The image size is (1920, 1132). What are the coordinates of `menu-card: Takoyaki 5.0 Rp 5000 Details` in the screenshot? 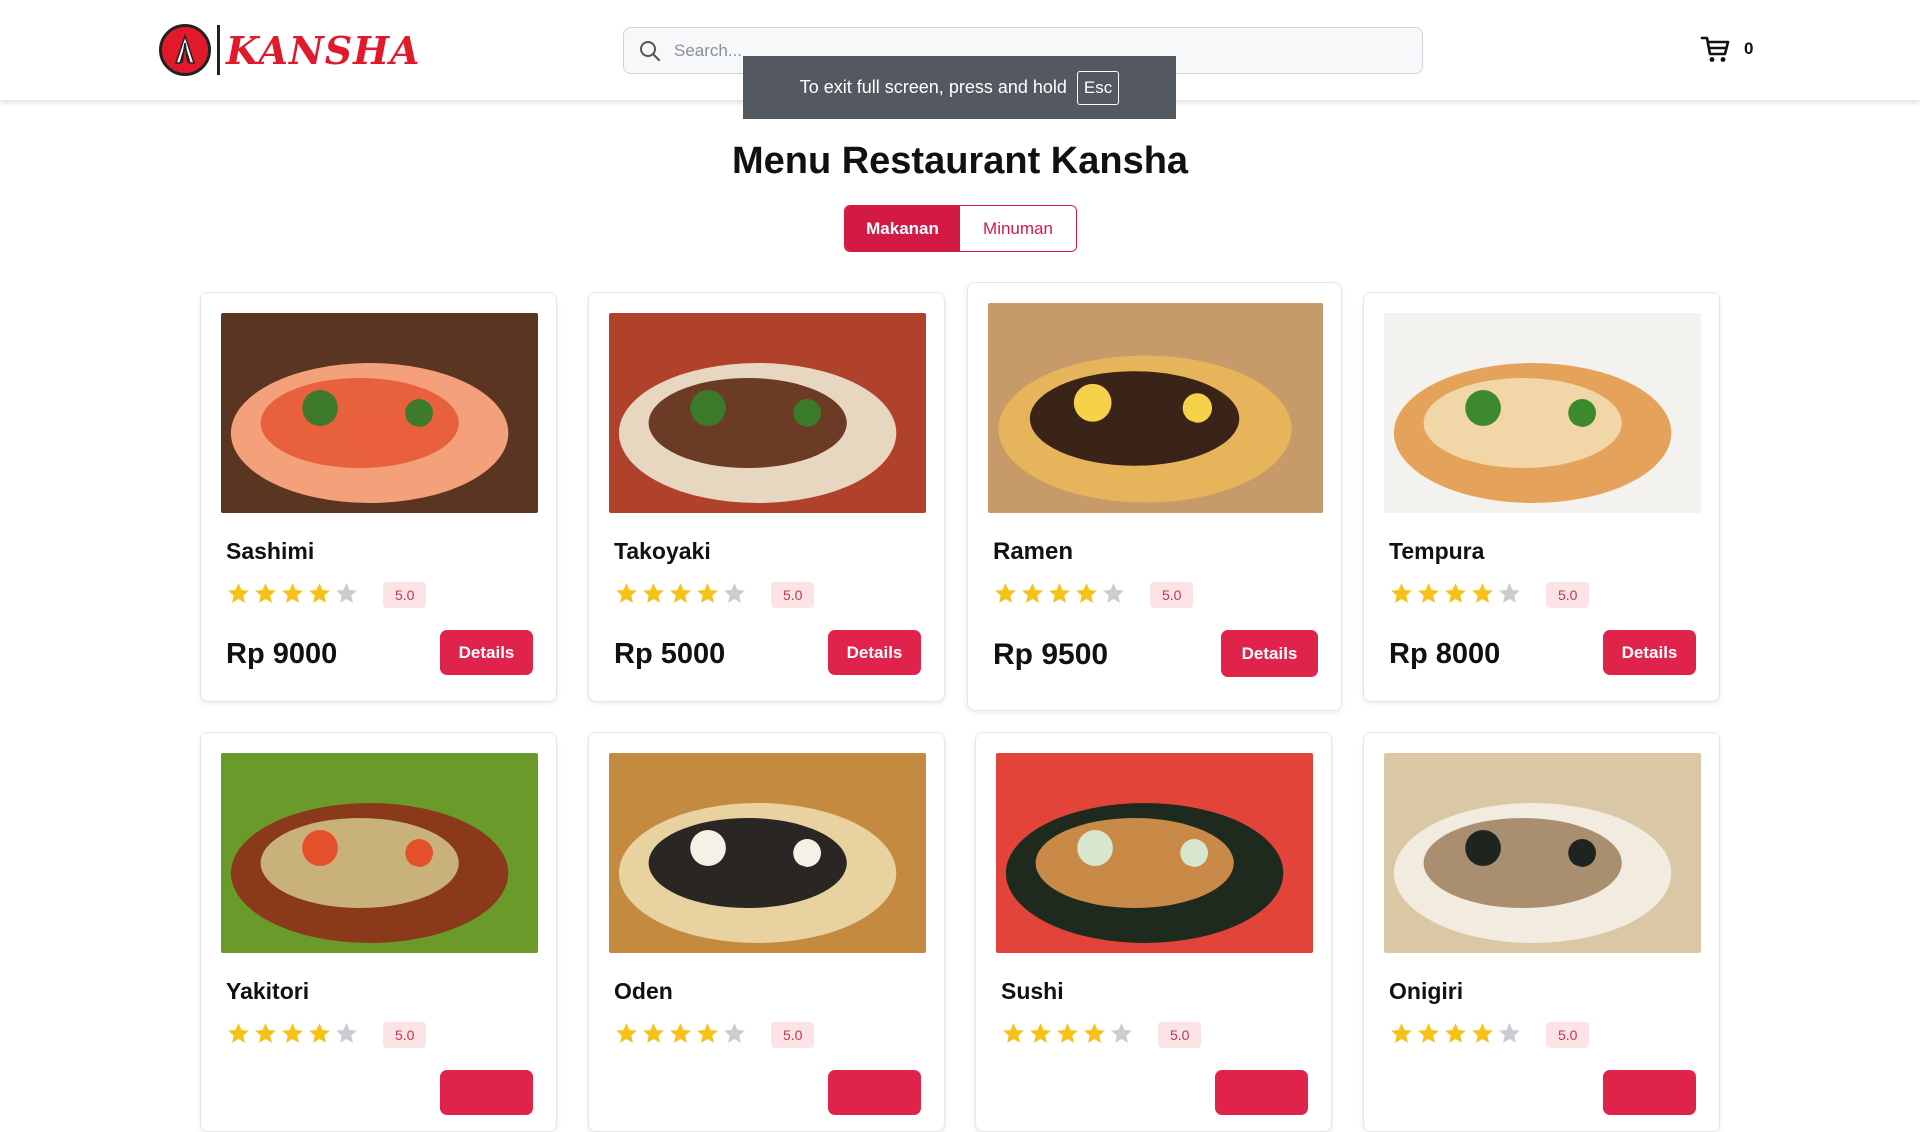 It's located at (766, 497).